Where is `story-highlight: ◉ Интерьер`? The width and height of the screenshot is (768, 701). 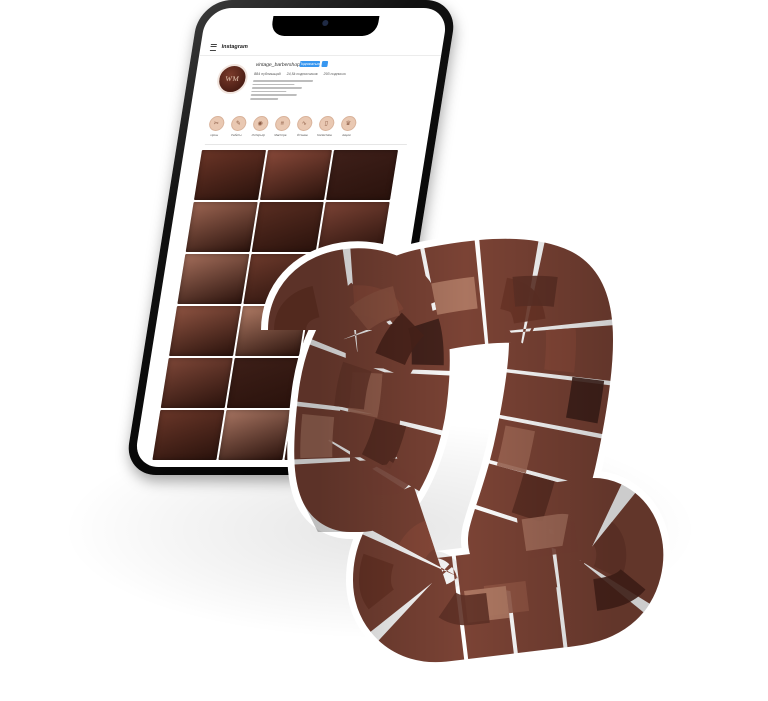
story-highlight: ◉ Интерьер is located at coordinates (259, 130).